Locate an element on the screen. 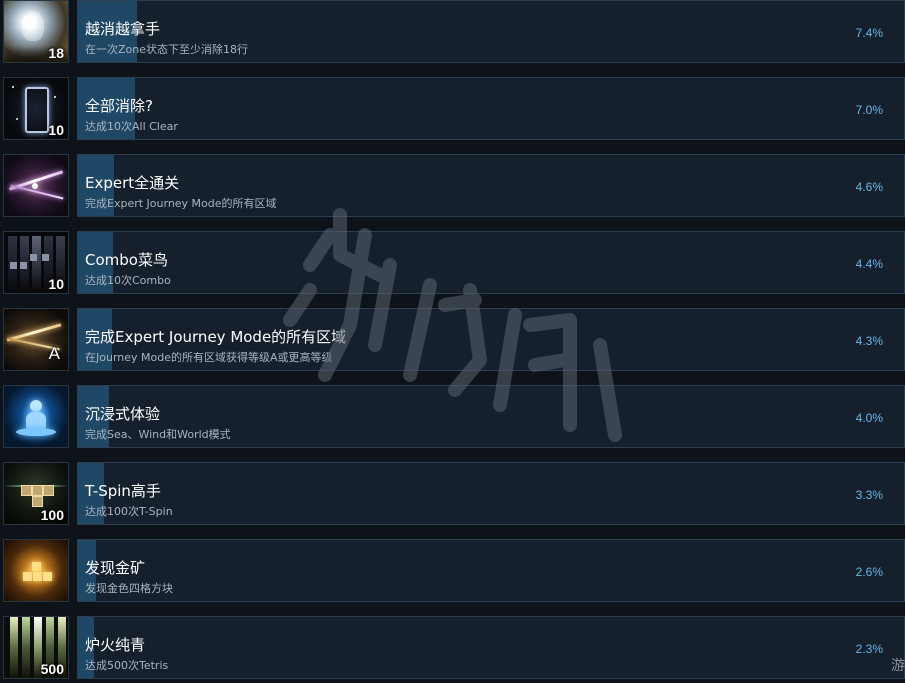 This screenshot has width=905, height=683. icon-number: 500 is located at coordinates (52, 669).